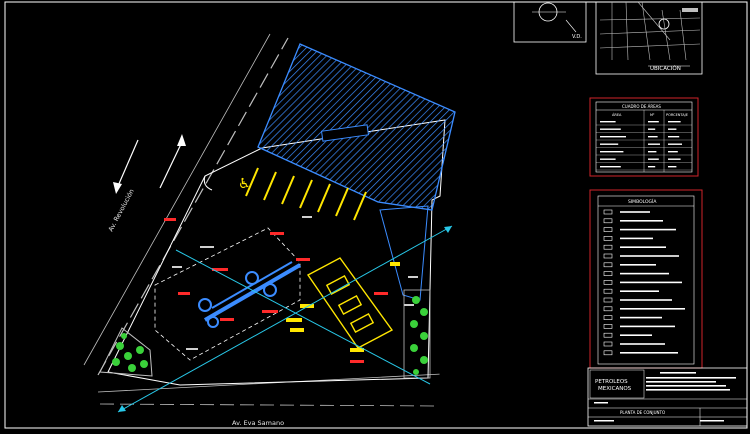  I want to click on areas-title: CUADRO DE ÁREAS, so click(641, 106).